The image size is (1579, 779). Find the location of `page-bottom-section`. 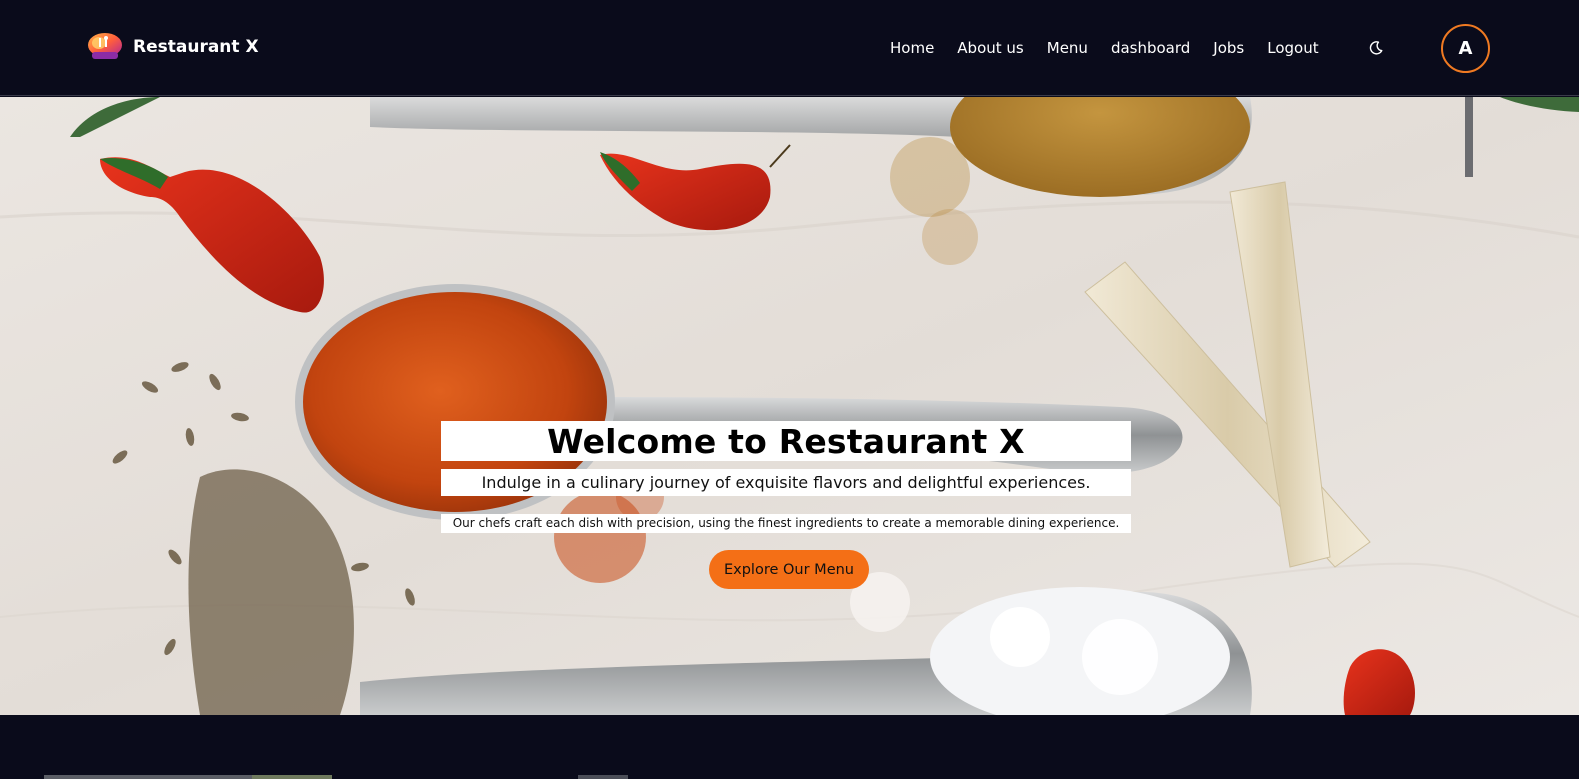

page-bottom-section is located at coordinates (789, 747).